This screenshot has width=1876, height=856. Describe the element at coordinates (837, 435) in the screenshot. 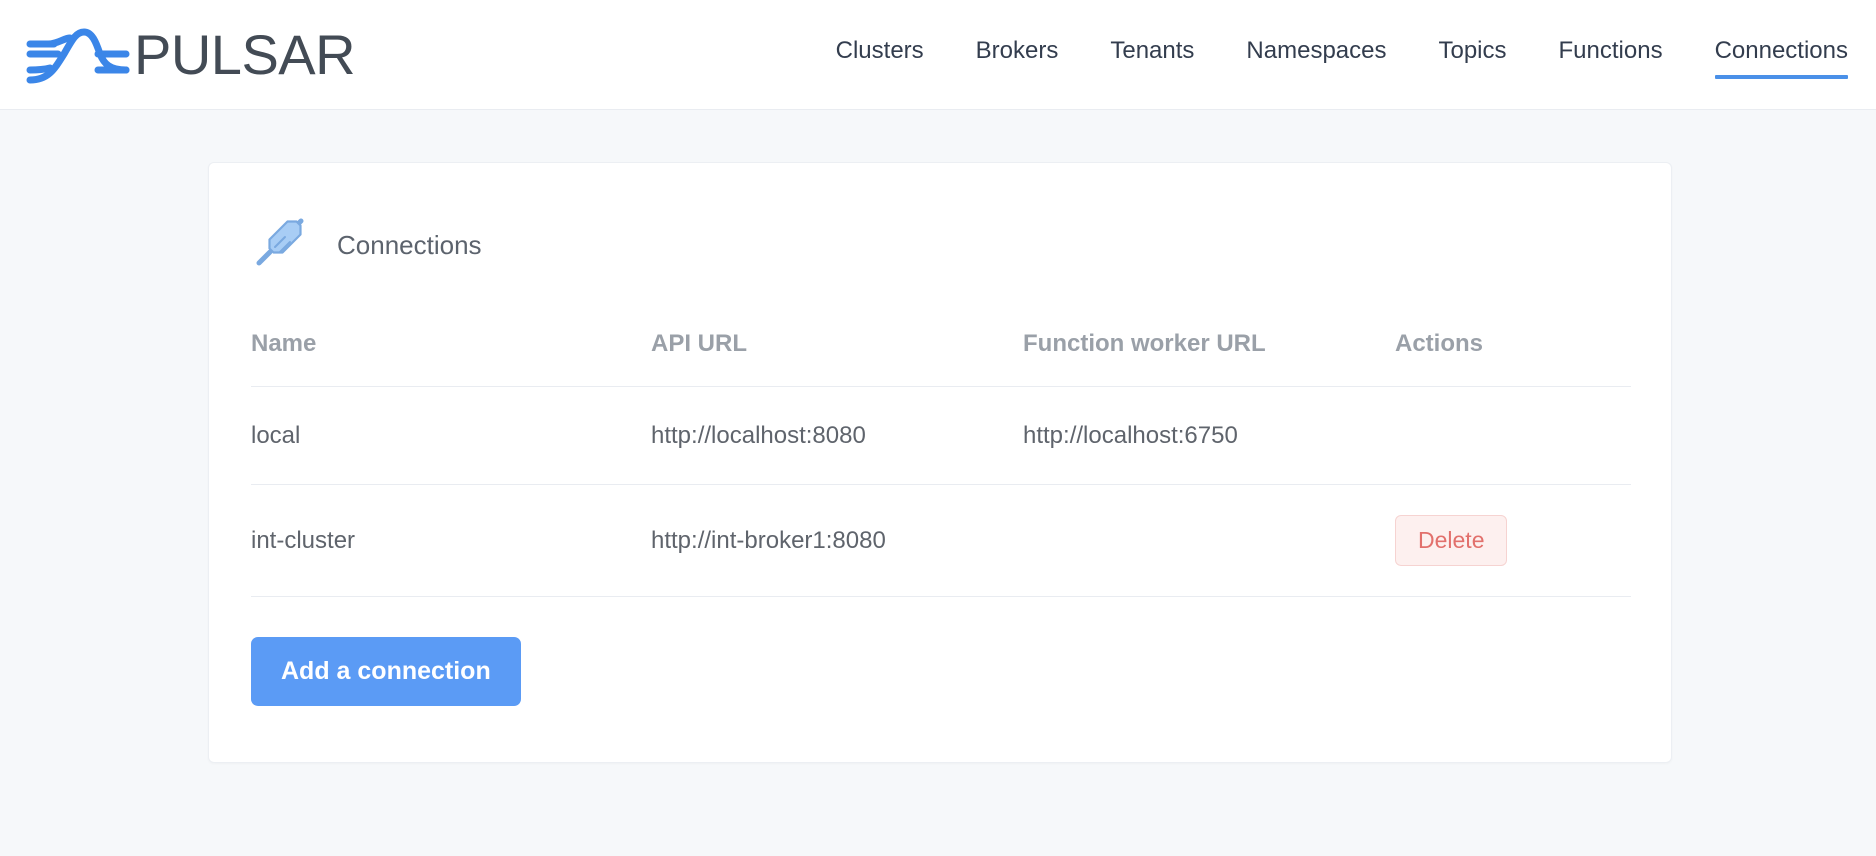

I see `cell-api-url: http://localhost:8080` at that location.